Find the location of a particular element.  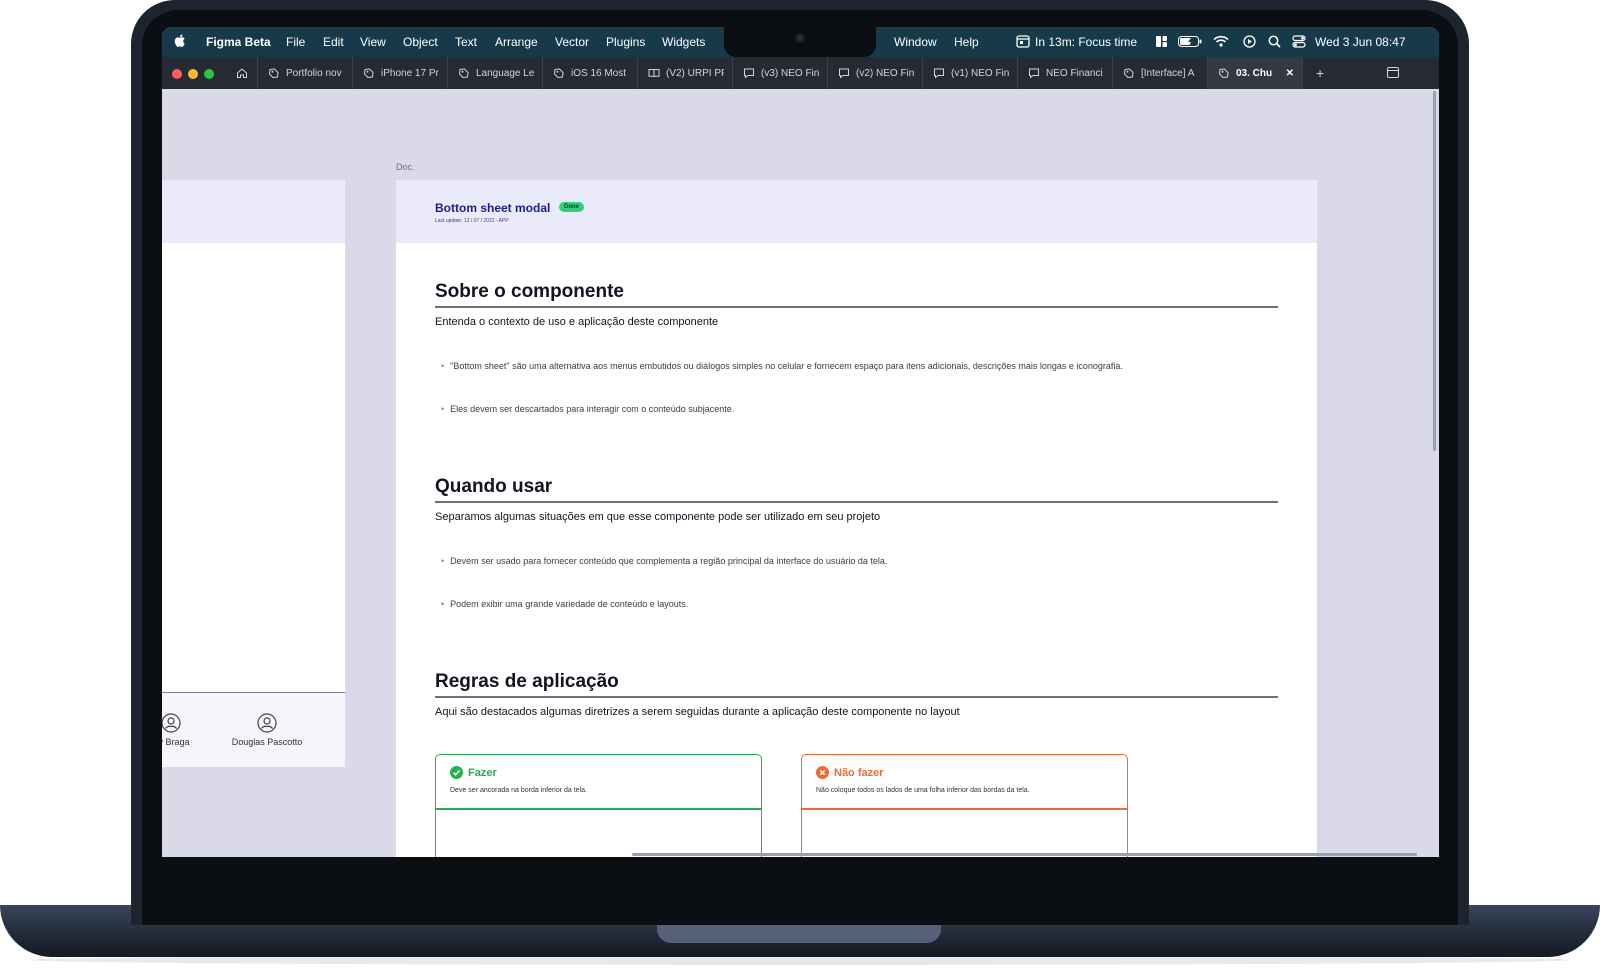

tab-label: 03. Chu is located at coordinates (1254, 73).